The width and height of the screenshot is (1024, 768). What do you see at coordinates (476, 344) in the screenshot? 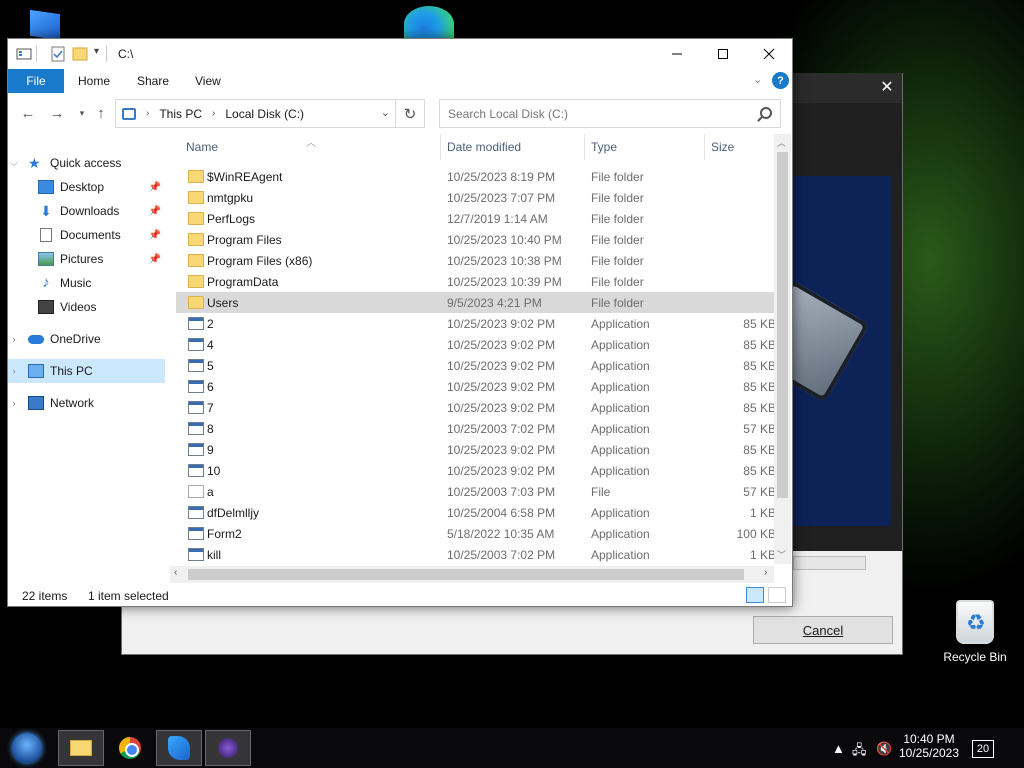
I see `table-row: 4 10/25/2023 9:02 PM Application 85 KB` at bounding box center [476, 344].